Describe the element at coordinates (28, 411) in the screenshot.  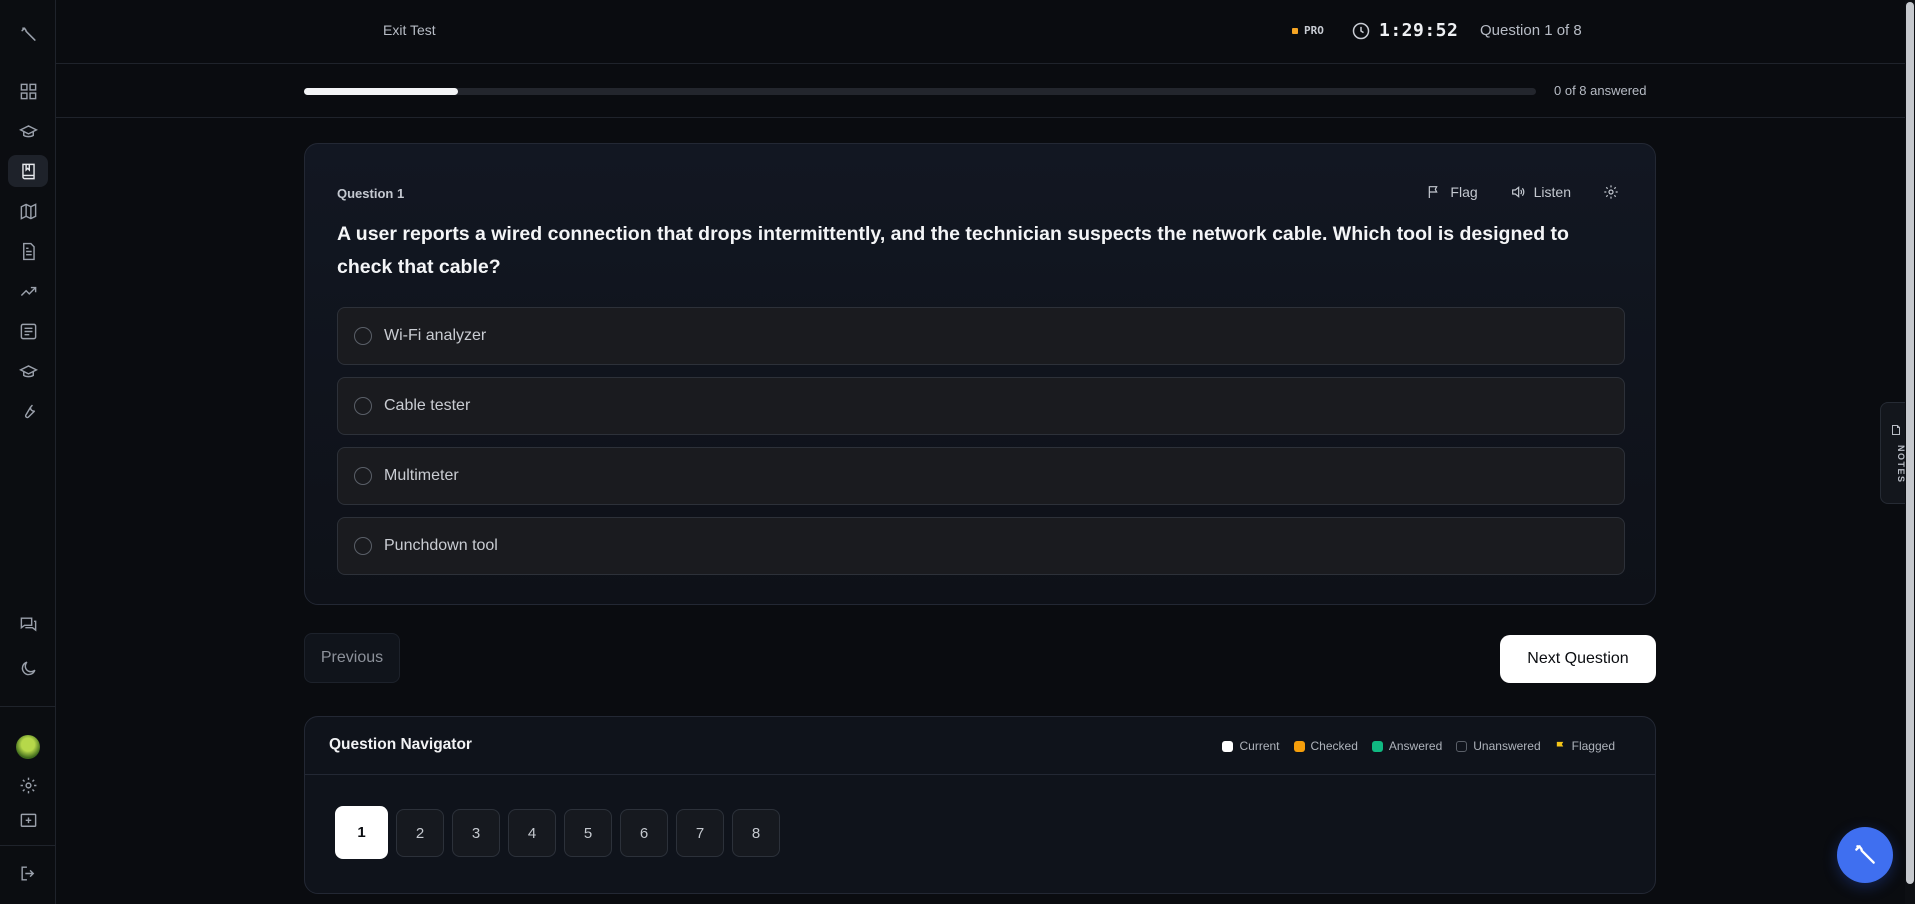
I see `wrench-icon` at that location.